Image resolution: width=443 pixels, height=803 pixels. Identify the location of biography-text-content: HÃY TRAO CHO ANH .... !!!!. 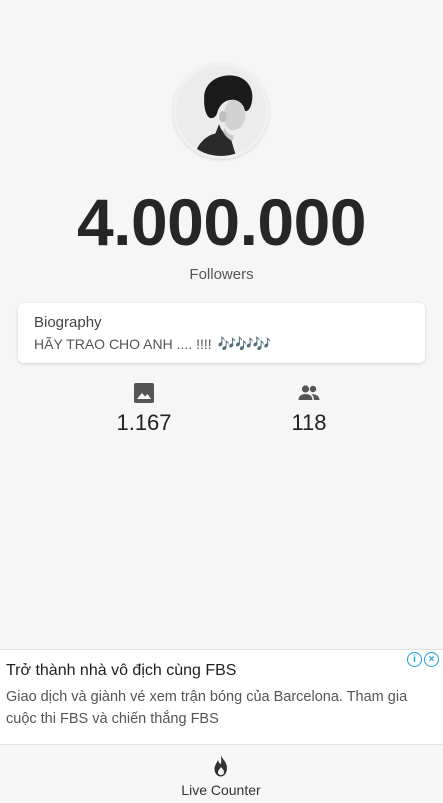
(123, 344).